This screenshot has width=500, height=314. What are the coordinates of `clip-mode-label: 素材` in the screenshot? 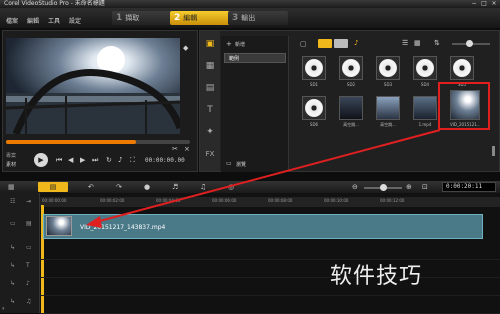 It's located at (11, 164).